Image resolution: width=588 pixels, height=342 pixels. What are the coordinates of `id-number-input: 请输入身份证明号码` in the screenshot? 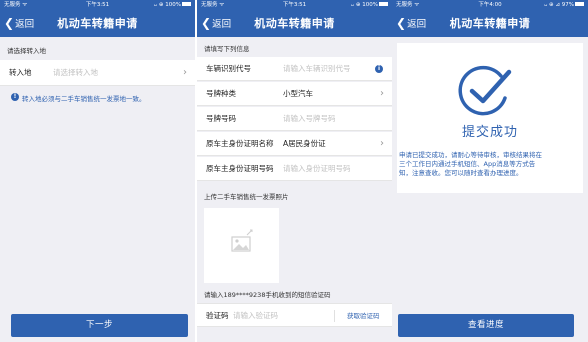 It's located at (317, 169).